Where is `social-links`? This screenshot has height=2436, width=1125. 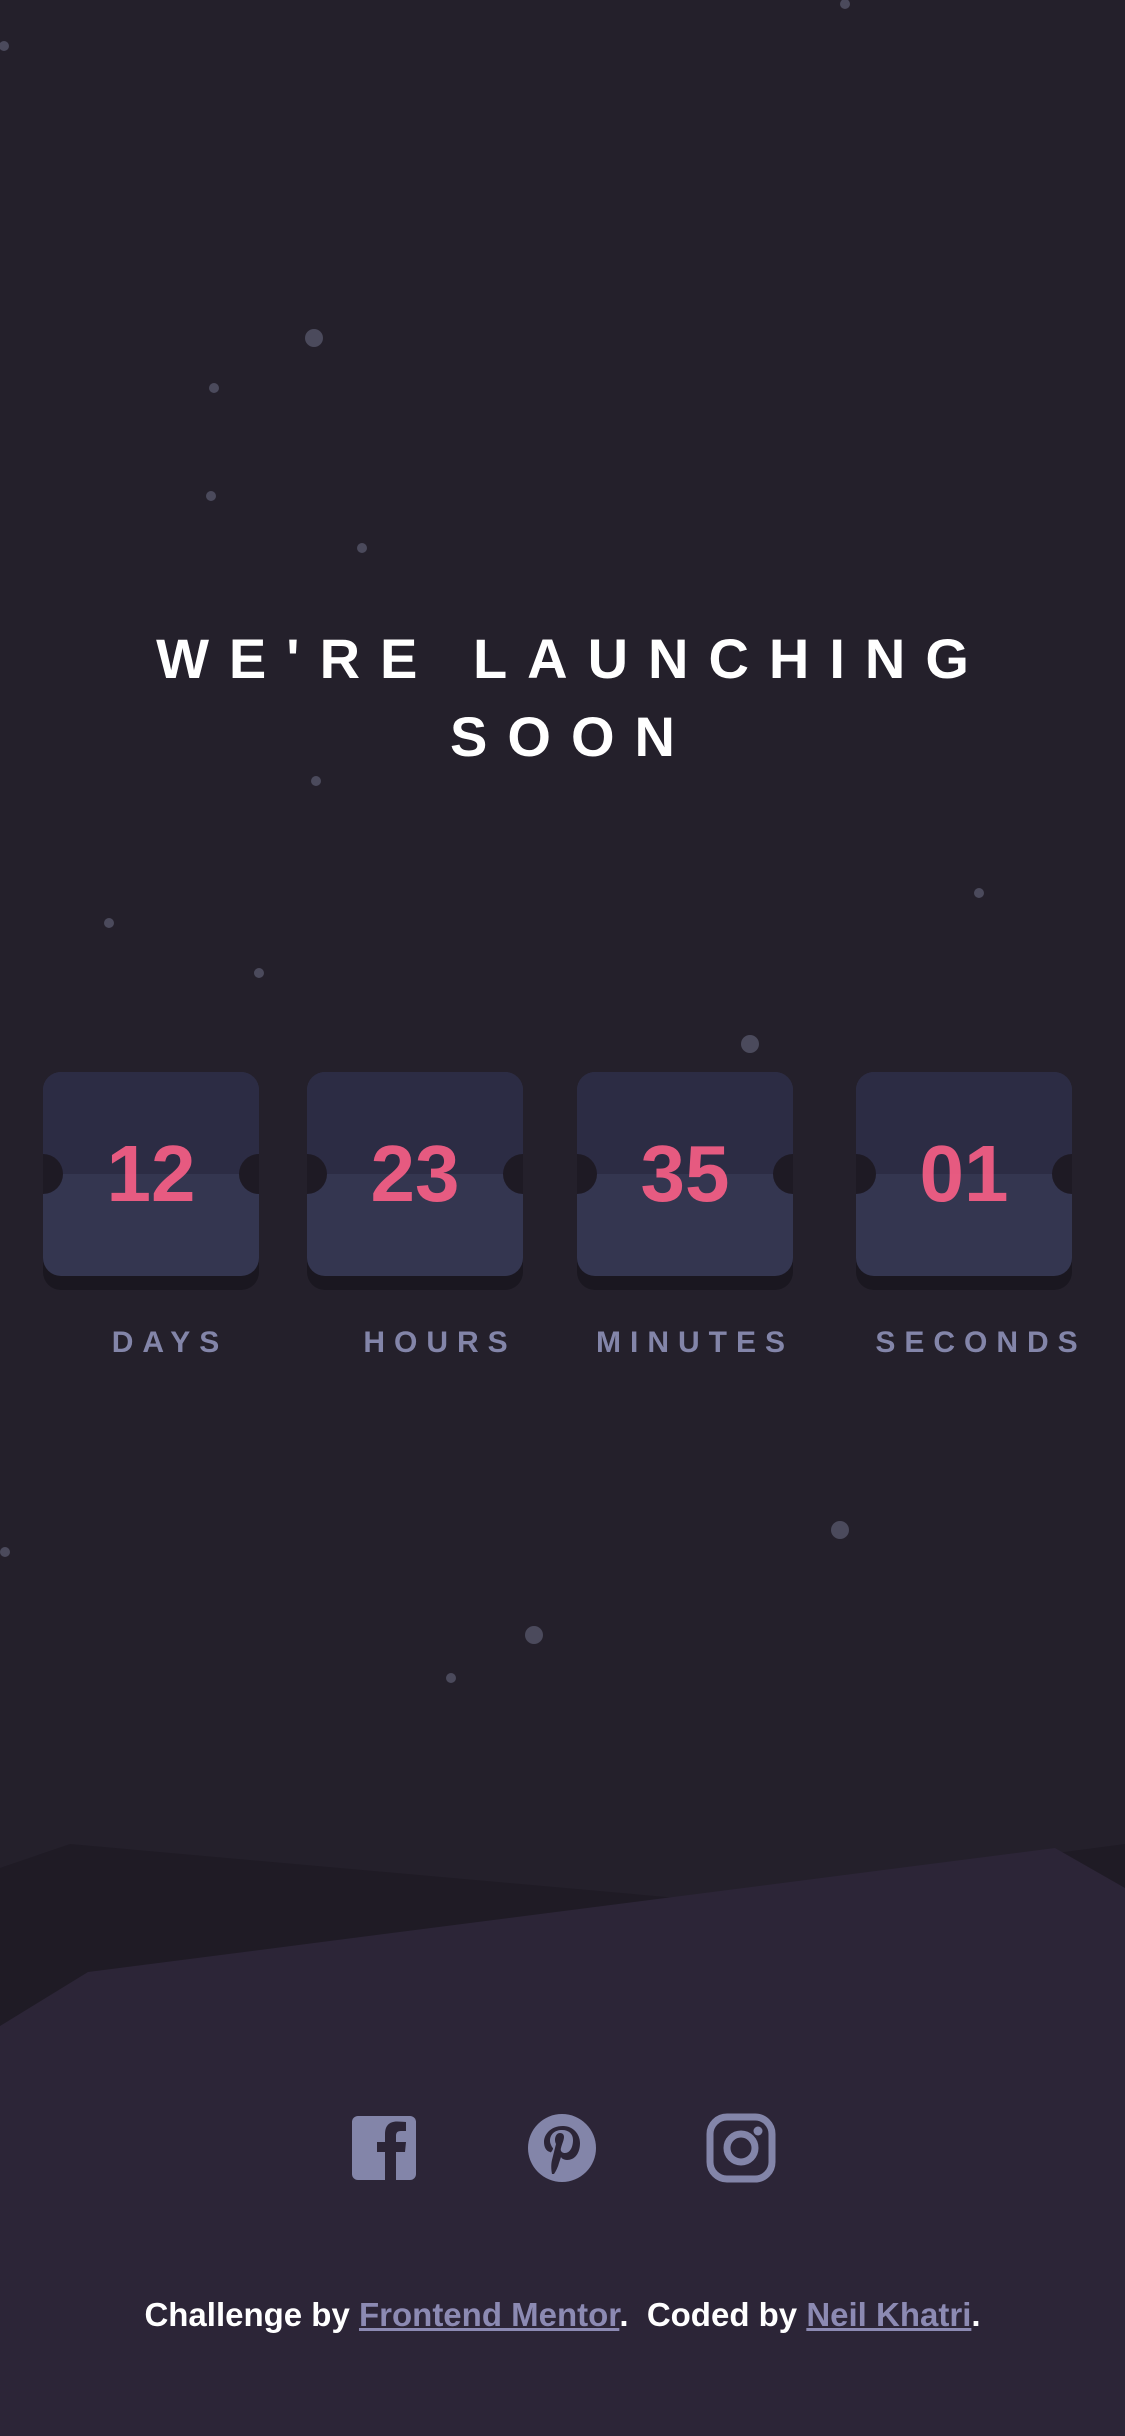
social-links is located at coordinates (562, 2148).